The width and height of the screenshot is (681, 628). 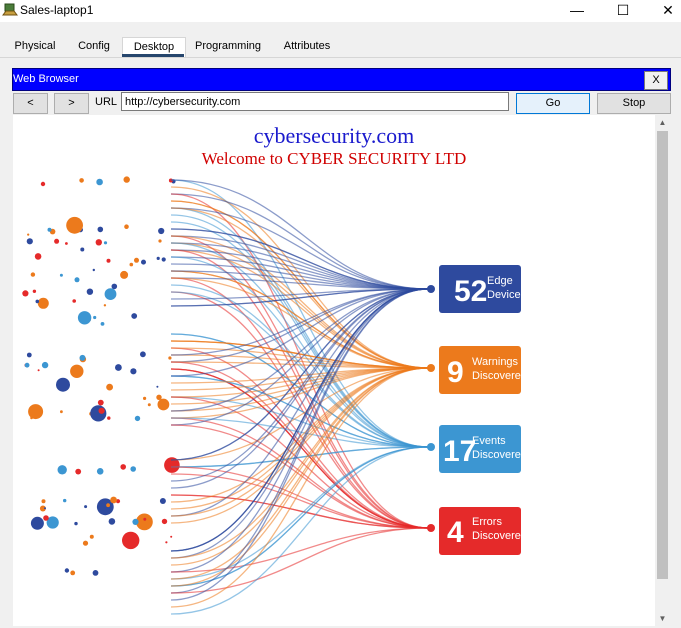 What do you see at coordinates (500, 281) in the screenshot?
I see `badge-edge-devices-line1: Edge` at bounding box center [500, 281].